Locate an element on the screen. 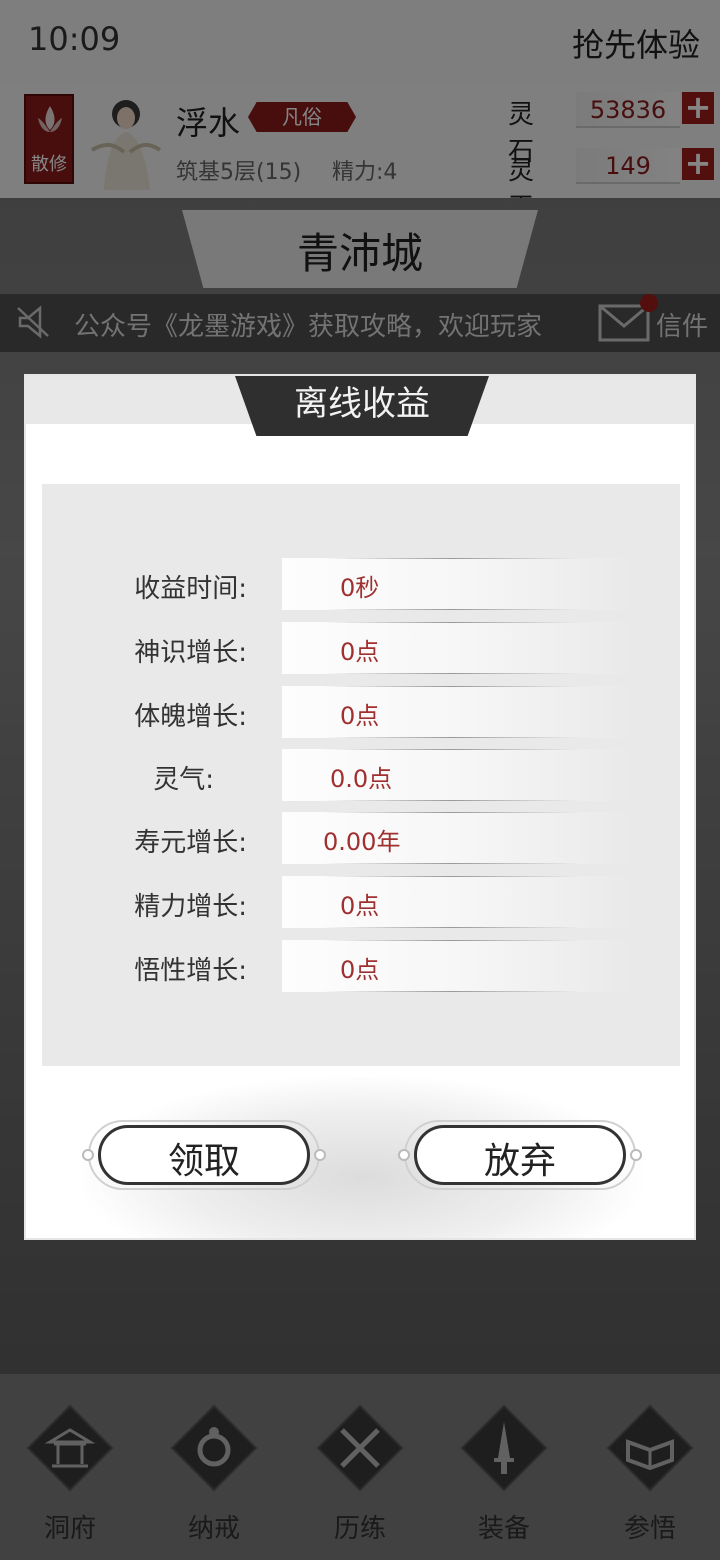  claim-button: 领取 is located at coordinates (204, 1155).